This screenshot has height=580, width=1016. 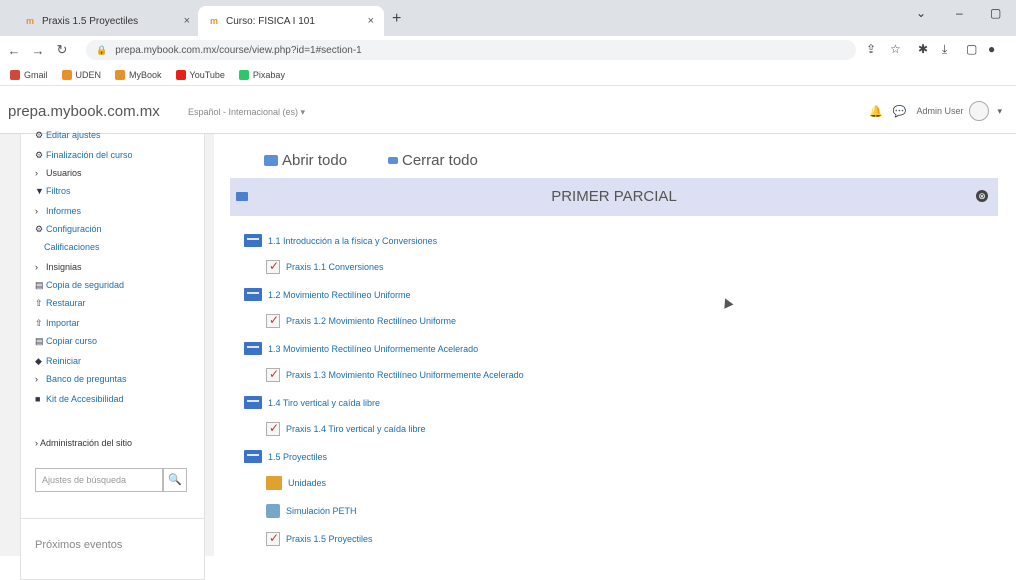 I want to click on bookmark-youtube: YouTube, so click(x=200, y=74).